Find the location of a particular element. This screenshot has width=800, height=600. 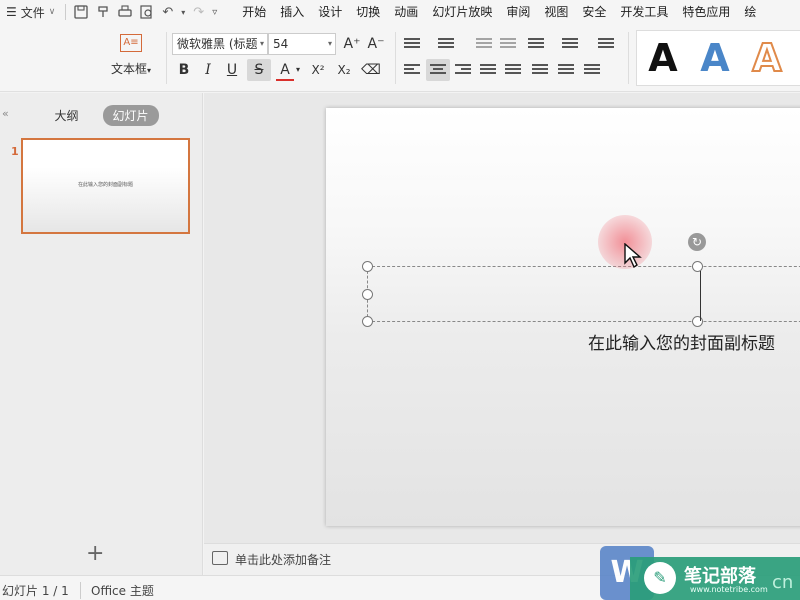

textbox-button: A≡ 文本框▾ is located at coordinates (131, 55).